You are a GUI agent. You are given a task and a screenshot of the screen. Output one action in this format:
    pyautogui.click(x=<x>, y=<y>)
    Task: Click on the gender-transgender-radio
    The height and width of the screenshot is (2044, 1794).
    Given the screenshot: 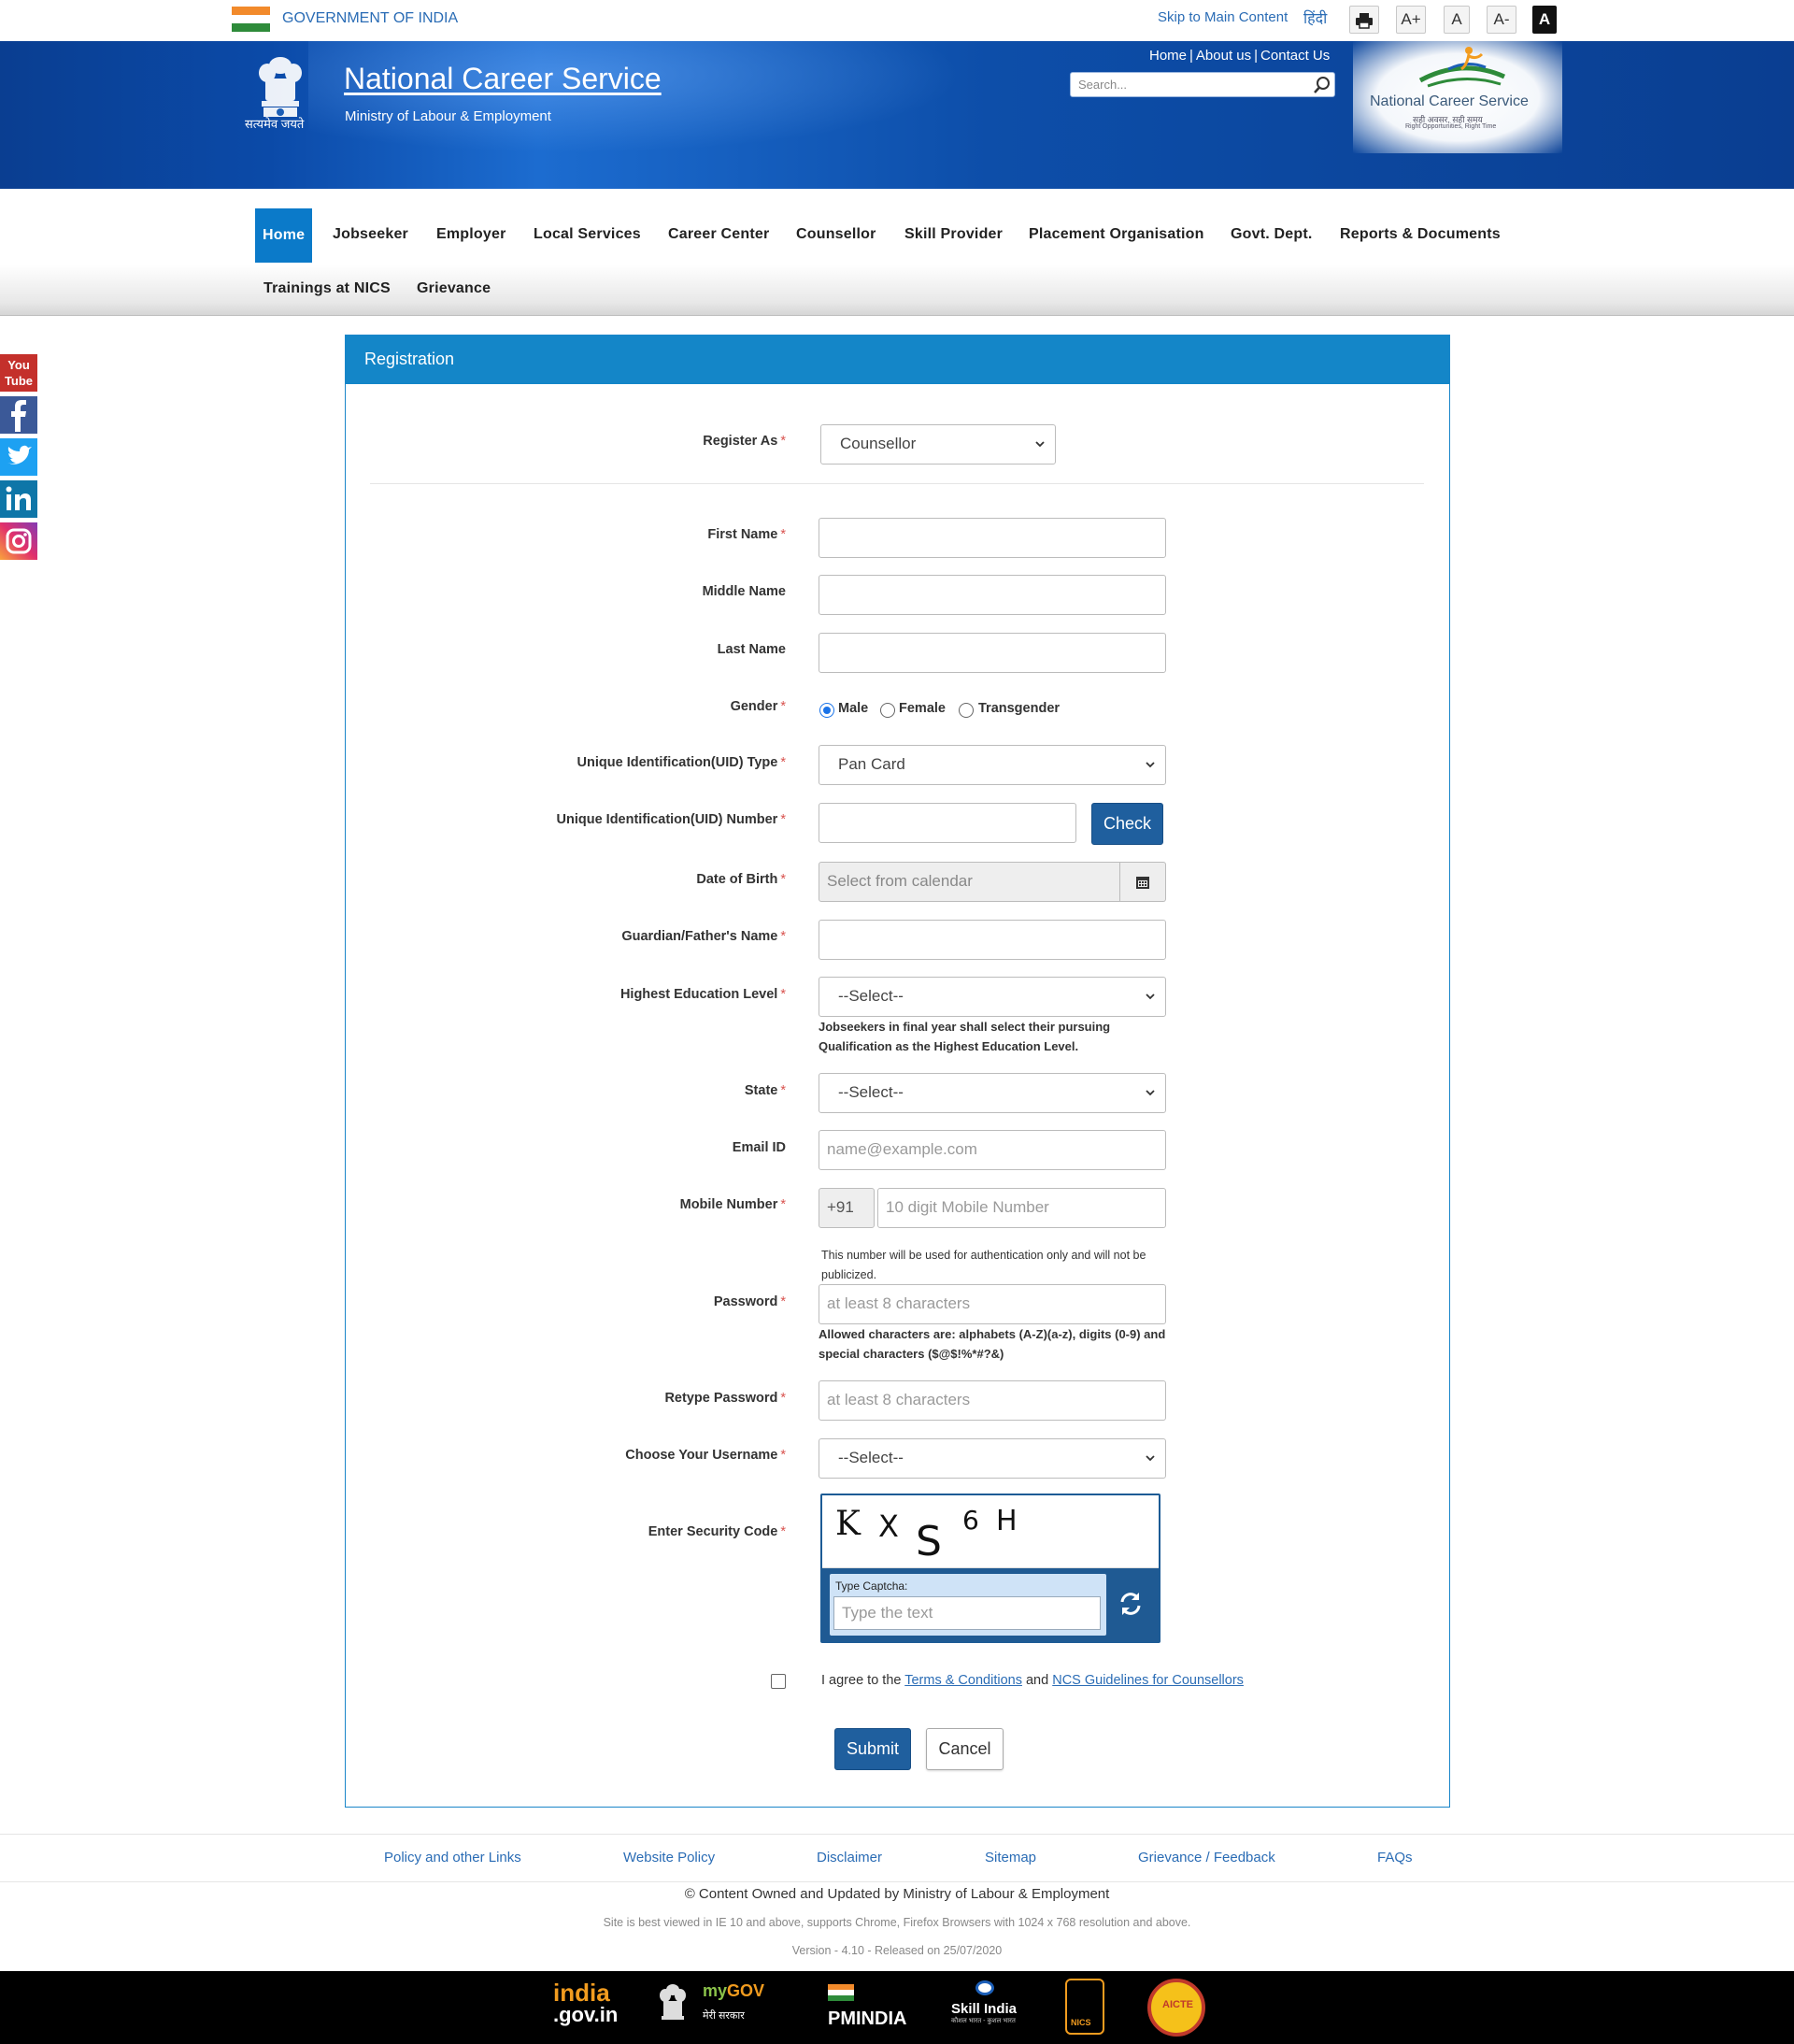 What is the action you would take?
    pyautogui.click(x=966, y=710)
    